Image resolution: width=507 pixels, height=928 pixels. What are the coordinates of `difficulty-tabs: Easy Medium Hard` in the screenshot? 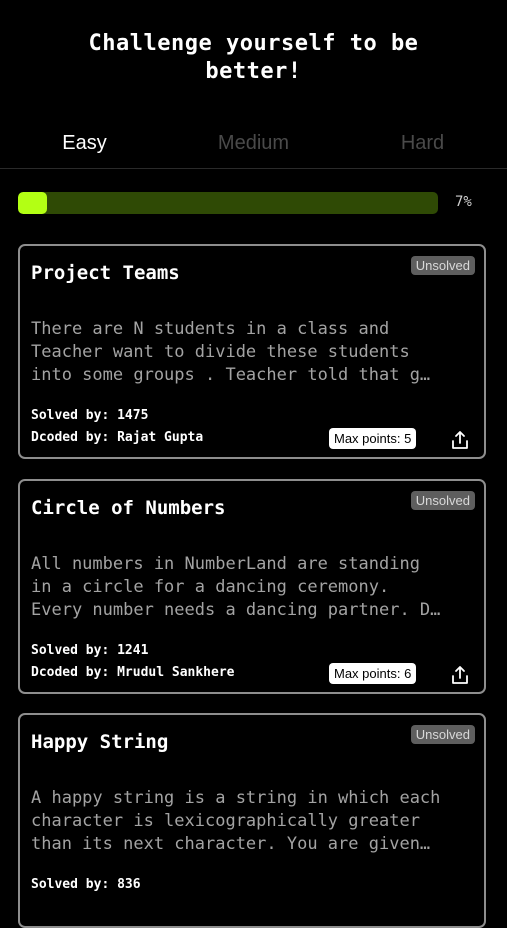 It's located at (253, 148).